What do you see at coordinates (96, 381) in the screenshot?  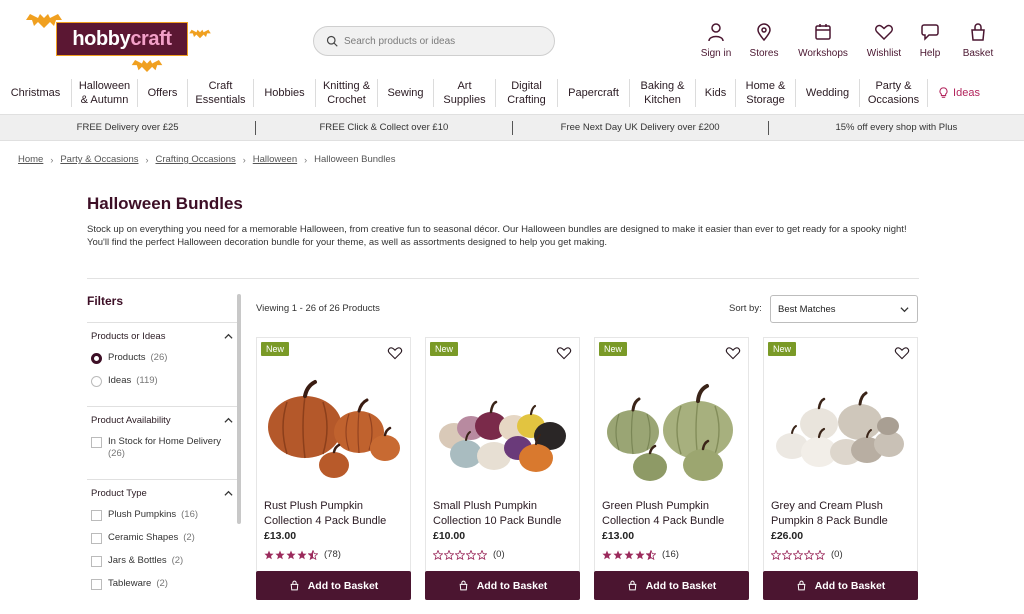 I see `radio-unselected` at bounding box center [96, 381].